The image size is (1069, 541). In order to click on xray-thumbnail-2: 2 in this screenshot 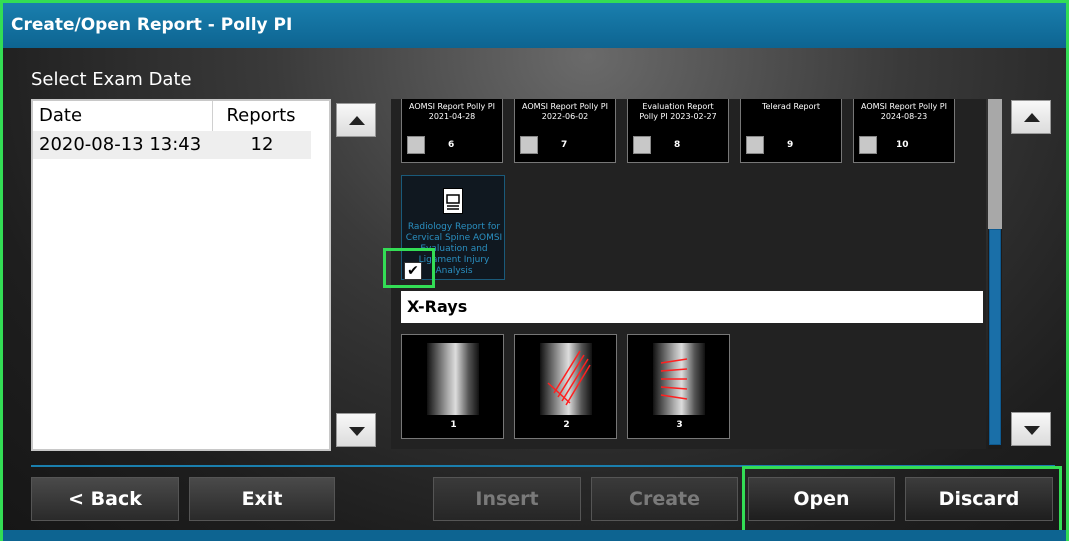, I will do `click(565, 386)`.